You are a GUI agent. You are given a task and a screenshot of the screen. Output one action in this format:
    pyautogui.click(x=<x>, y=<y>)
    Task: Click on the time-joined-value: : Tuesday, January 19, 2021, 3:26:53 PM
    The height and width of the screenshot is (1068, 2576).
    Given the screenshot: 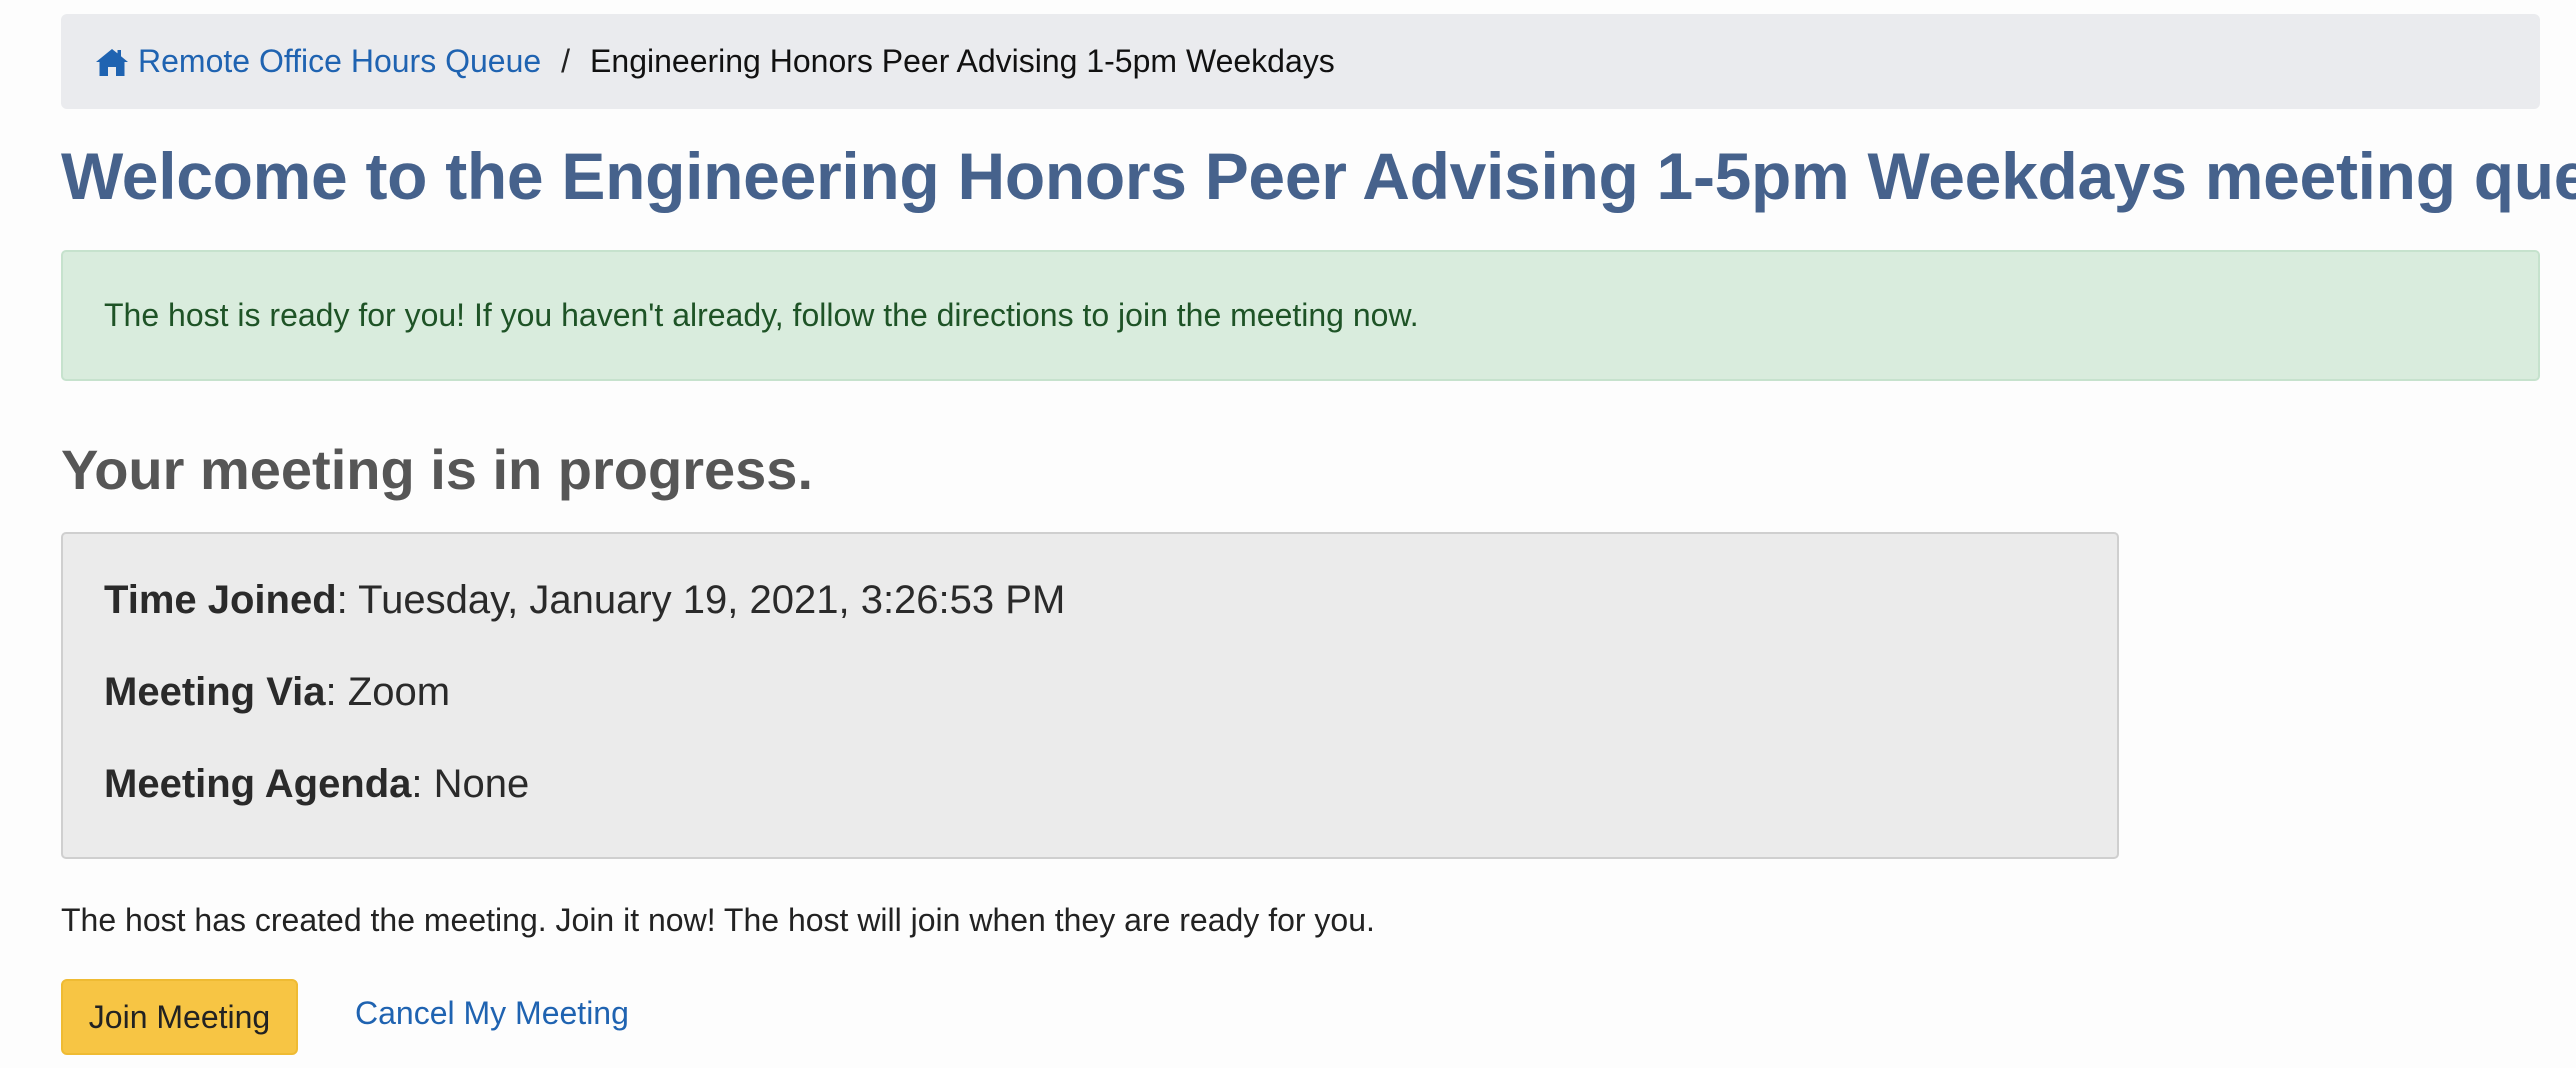 What is the action you would take?
    pyautogui.click(x=701, y=600)
    